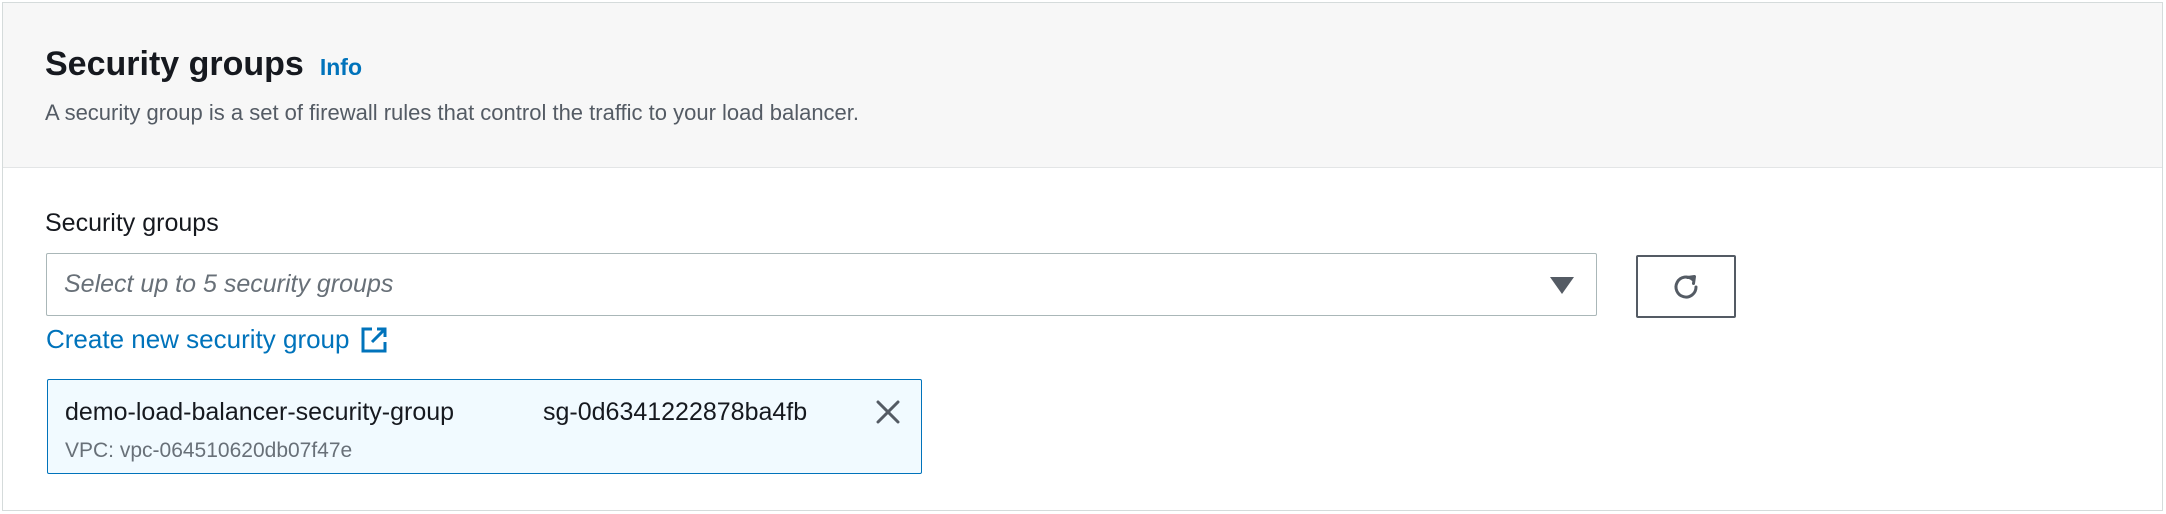  I want to click on info-link: Info, so click(341, 67).